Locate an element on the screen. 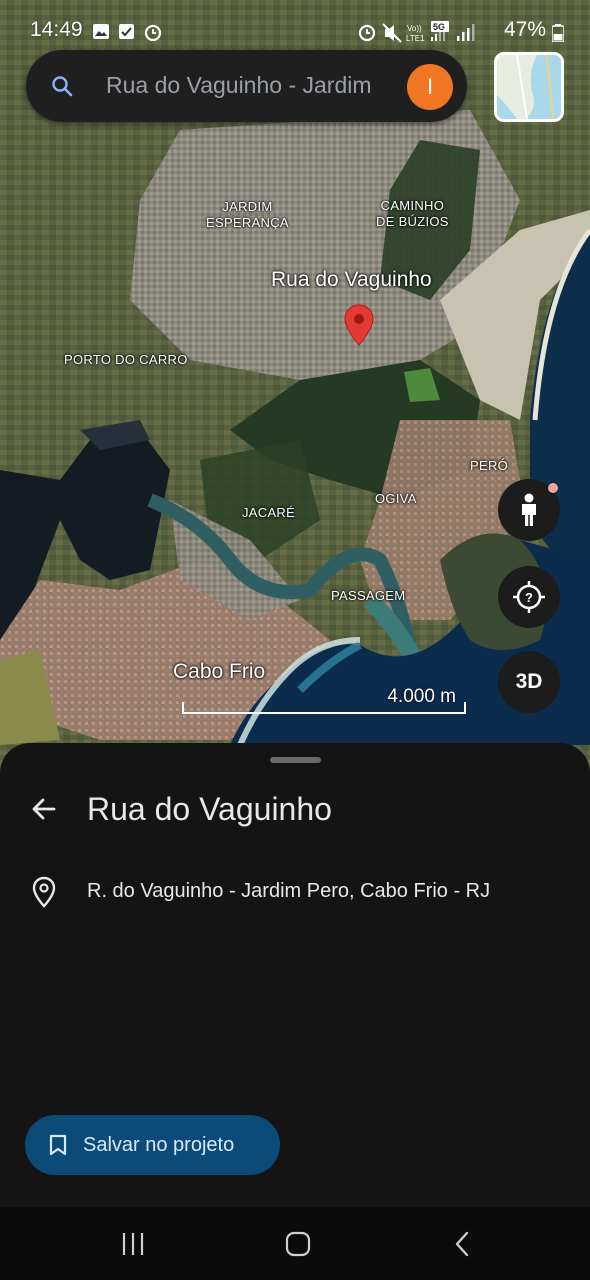  location-unknown-icon: ? is located at coordinates (529, 597).